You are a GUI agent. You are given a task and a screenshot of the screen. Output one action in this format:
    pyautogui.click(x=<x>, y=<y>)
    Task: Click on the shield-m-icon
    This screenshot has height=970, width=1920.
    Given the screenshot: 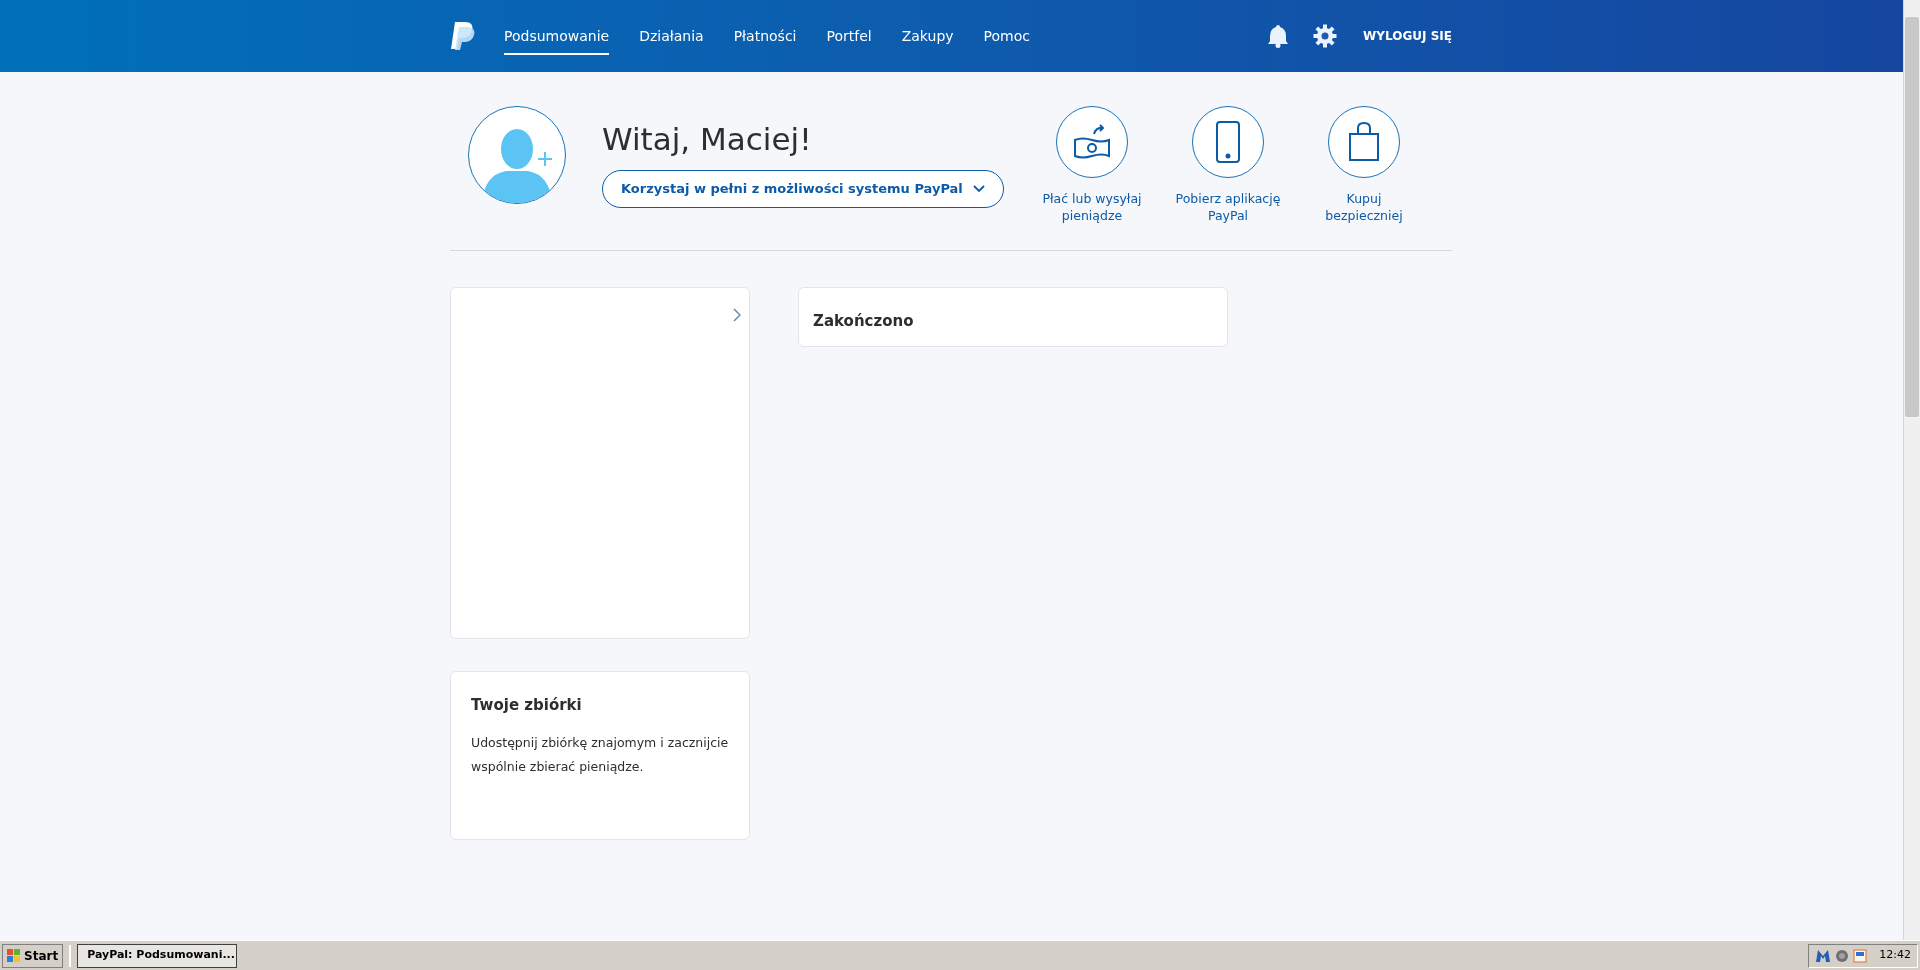 What is the action you would take?
    pyautogui.click(x=1823, y=955)
    